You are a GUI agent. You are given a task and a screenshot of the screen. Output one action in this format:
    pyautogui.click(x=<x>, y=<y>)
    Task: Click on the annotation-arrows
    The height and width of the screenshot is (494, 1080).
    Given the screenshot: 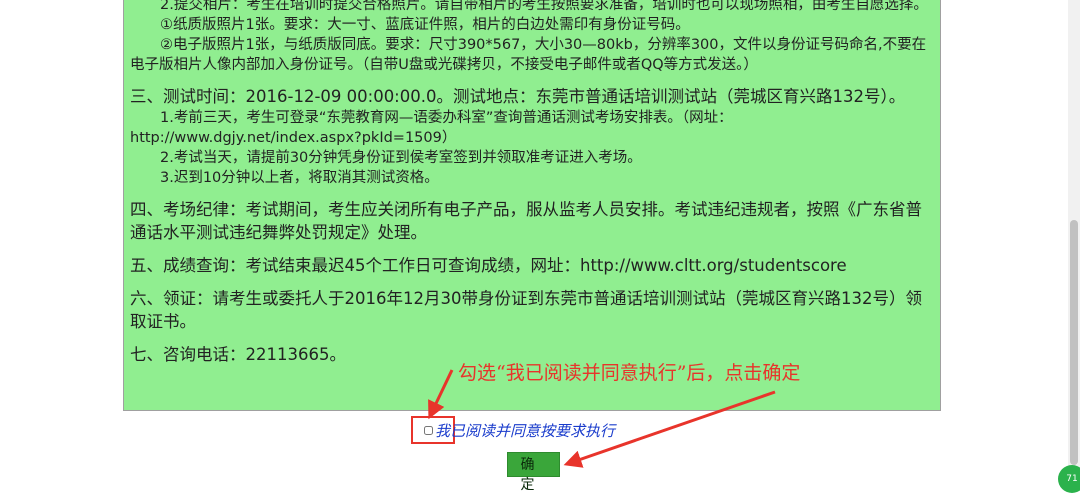 What is the action you would take?
    pyautogui.click(x=602, y=418)
    